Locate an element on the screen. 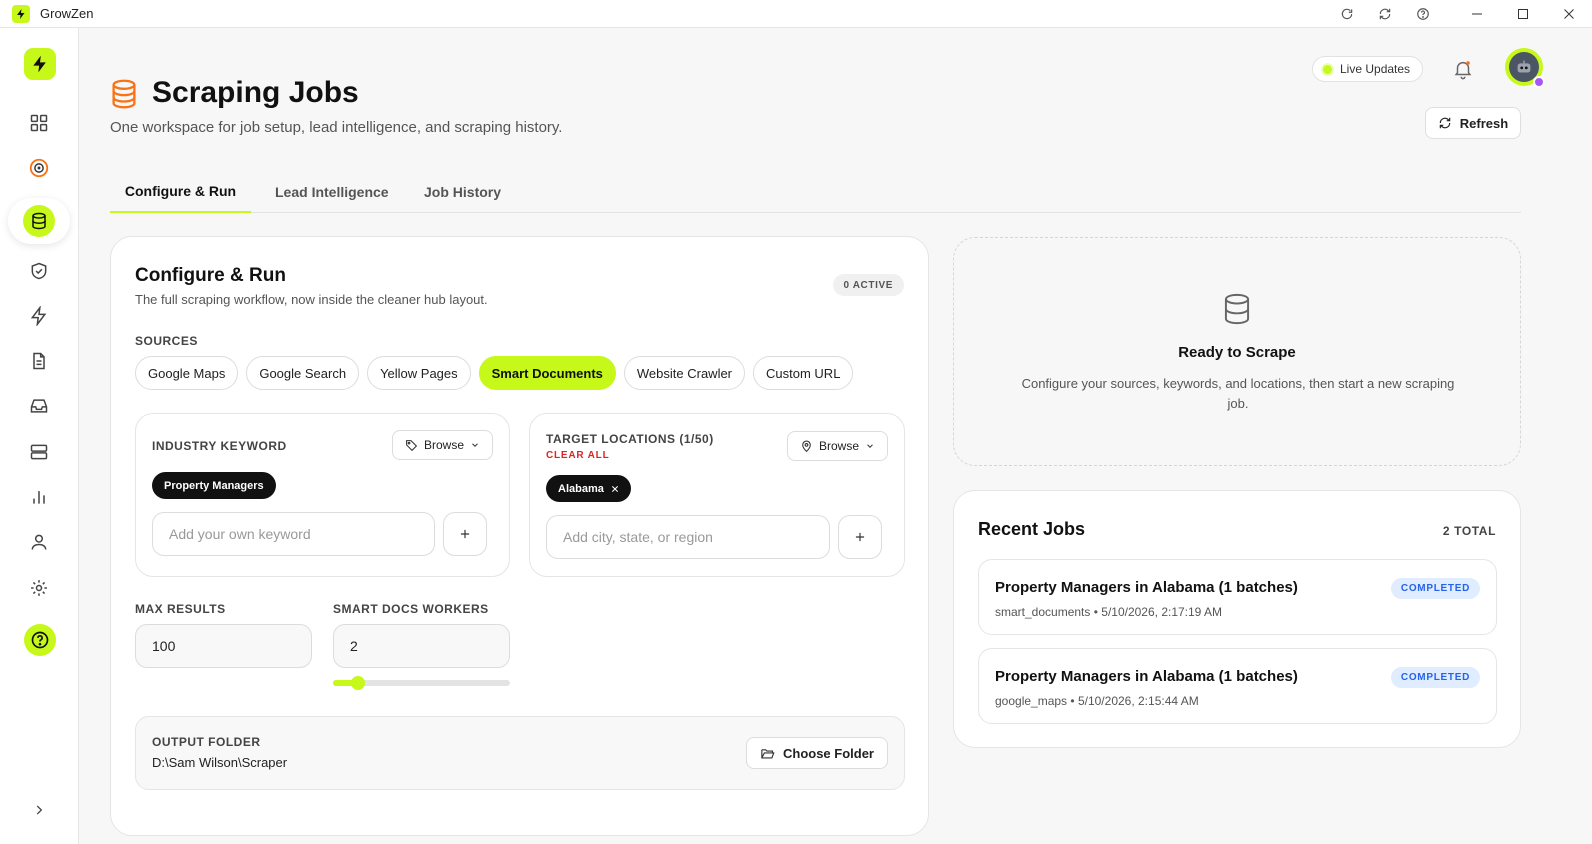 This screenshot has width=1592, height=844. source-chip-custom-url: Custom URL is located at coordinates (803, 373).